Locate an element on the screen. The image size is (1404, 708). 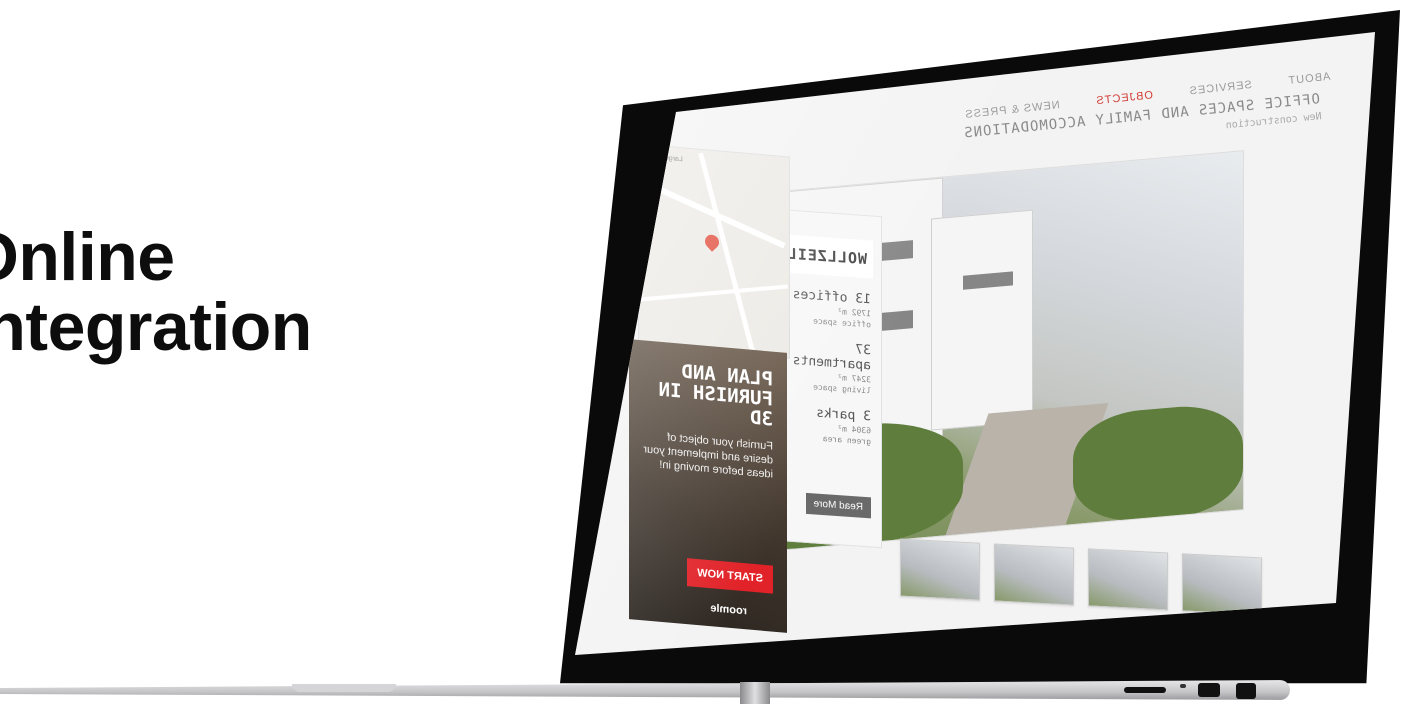
thumbnail-gallery is located at coordinates (1081, 577).